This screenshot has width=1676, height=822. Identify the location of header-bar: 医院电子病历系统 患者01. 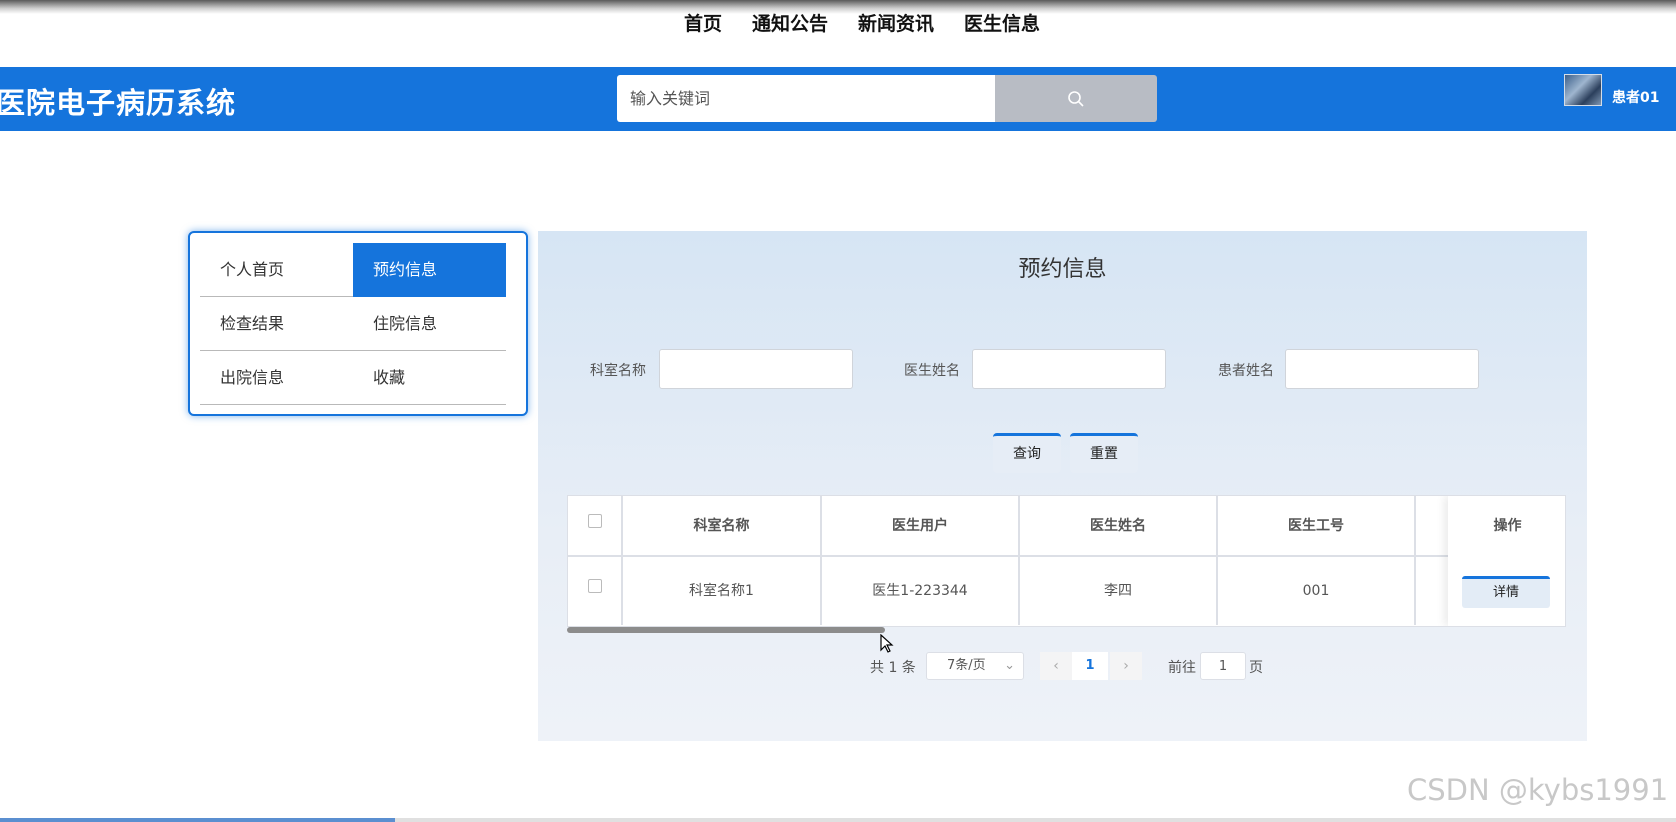
(838, 99).